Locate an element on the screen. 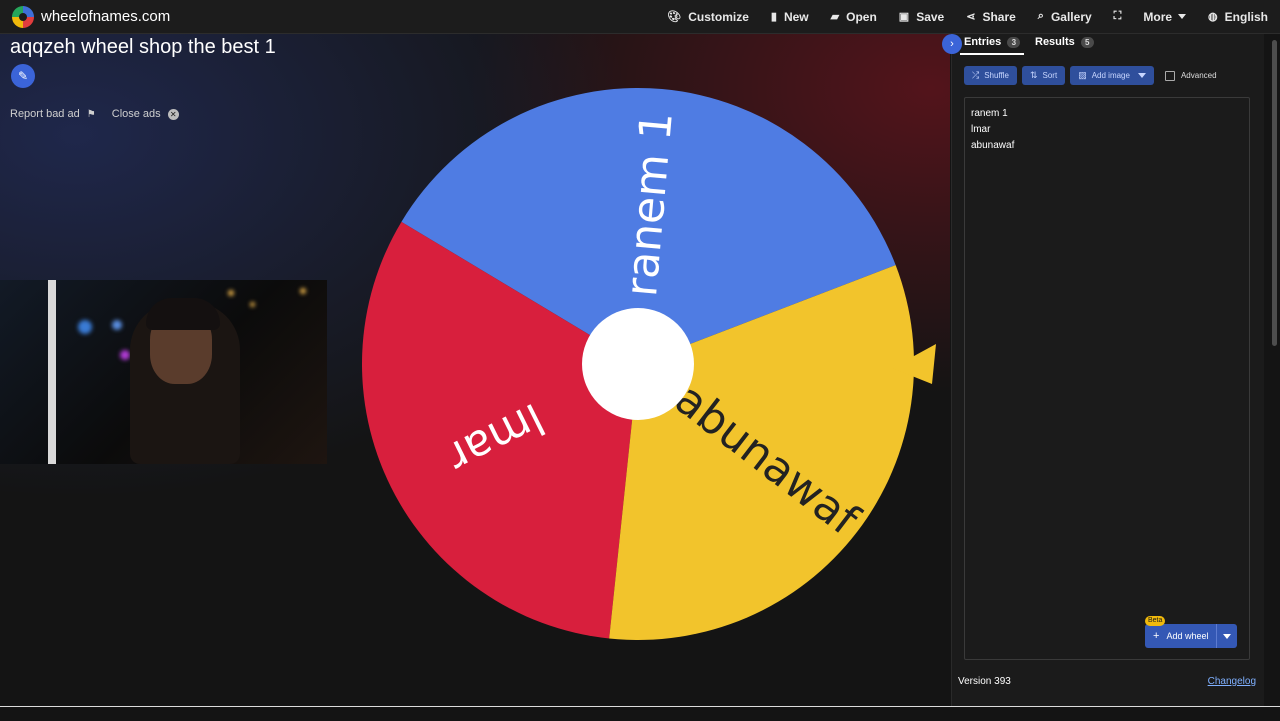 The image size is (1280, 721). wheel-logo-icon is located at coordinates (23, 16).